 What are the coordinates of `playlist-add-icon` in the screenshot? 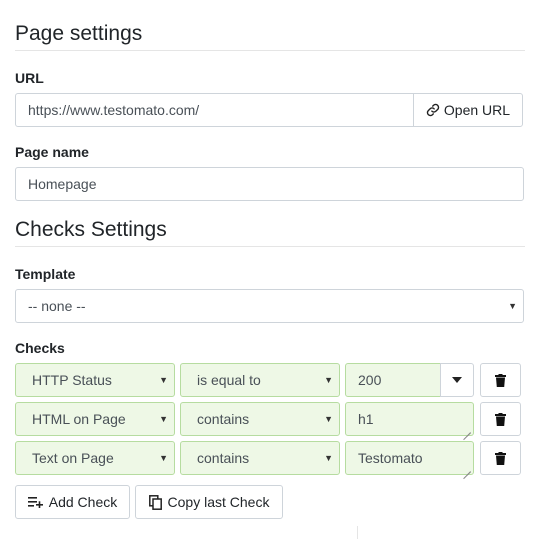 It's located at (35, 502).